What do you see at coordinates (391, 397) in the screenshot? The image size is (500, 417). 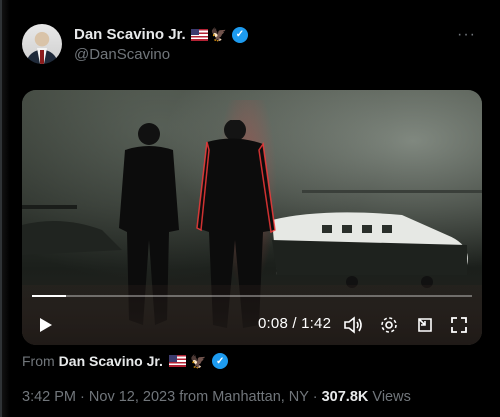 I see `views-label: Views` at bounding box center [391, 397].